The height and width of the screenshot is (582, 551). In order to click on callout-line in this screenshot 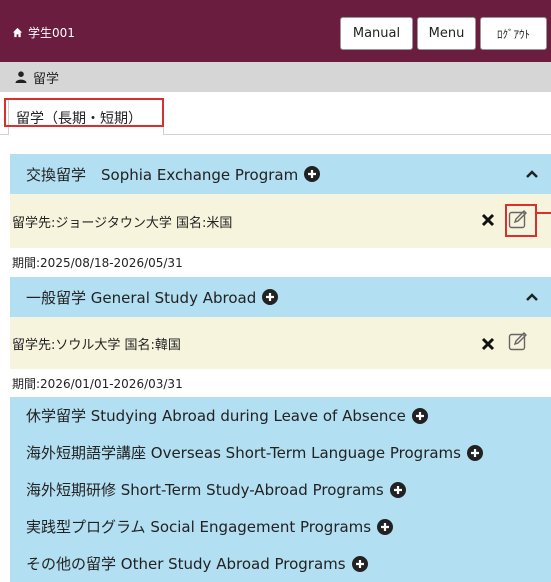, I will do `click(544, 213)`.